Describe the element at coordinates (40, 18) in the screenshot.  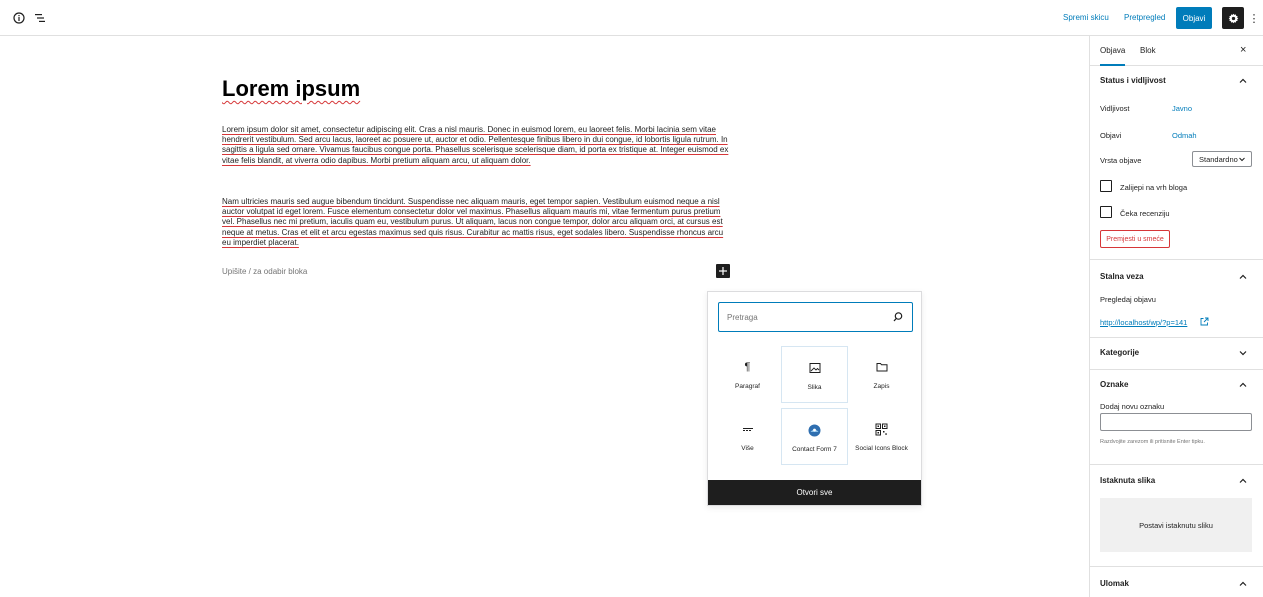
I see `list-view-icon` at that location.